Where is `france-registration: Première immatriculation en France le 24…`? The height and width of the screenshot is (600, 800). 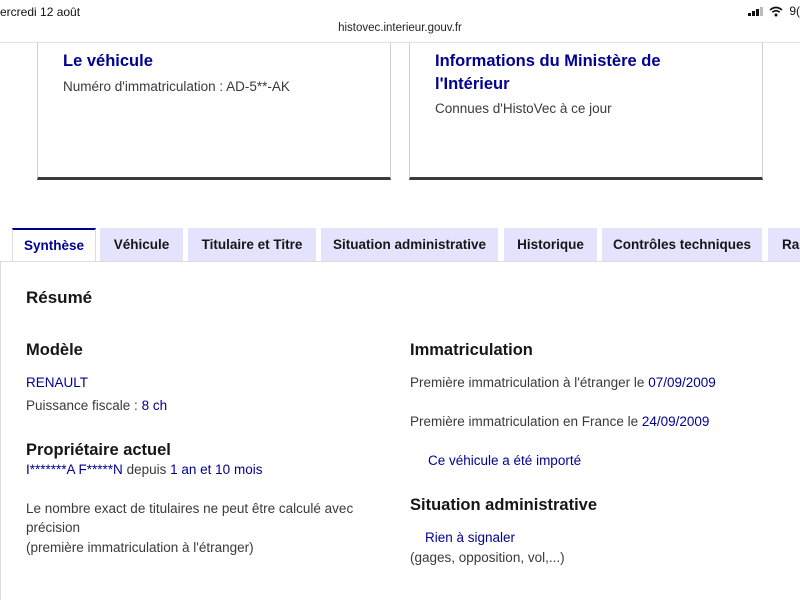
france-registration: Première immatriculation en France le 24… is located at coordinates (559, 421).